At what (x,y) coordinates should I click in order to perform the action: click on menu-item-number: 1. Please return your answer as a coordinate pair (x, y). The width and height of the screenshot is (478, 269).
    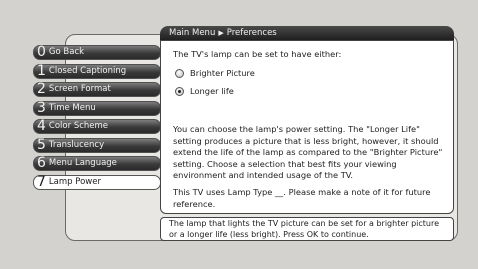
    Looking at the image, I should click on (41, 70).